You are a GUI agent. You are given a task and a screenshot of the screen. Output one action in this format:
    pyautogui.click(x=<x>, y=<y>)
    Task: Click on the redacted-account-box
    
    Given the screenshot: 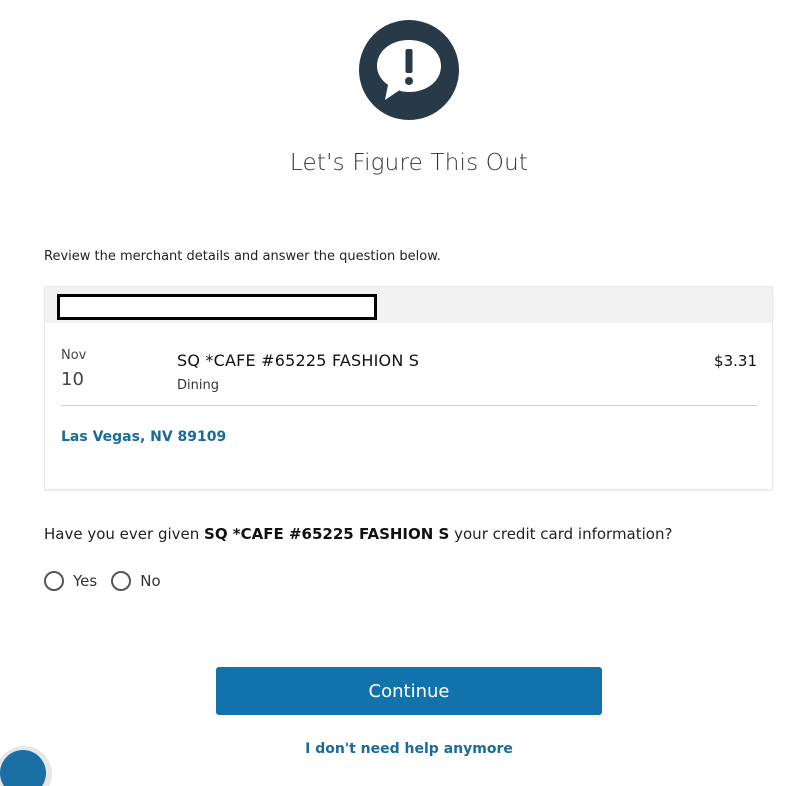 What is the action you would take?
    pyautogui.click(x=217, y=307)
    